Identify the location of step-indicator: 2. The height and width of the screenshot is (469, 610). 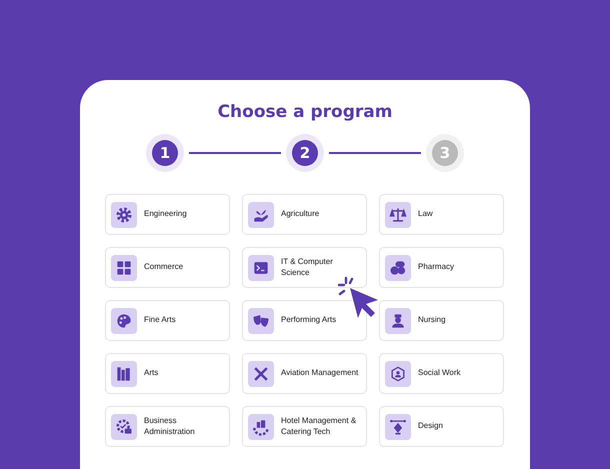
(305, 153).